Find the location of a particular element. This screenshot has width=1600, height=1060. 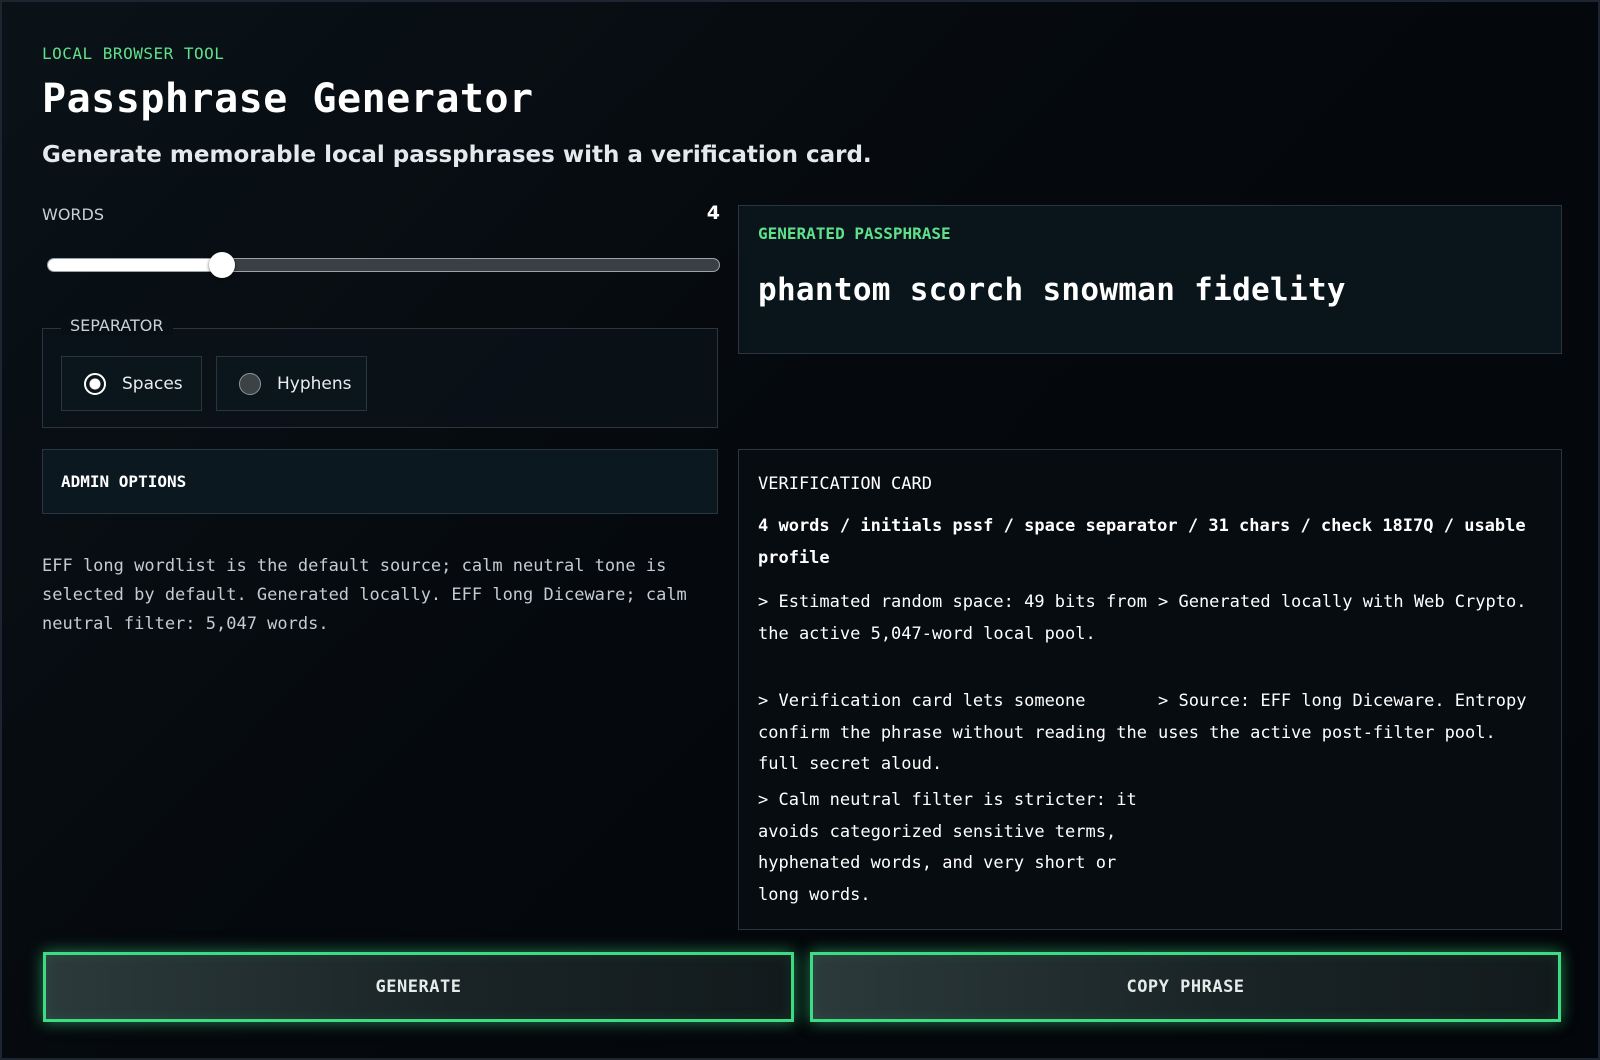

words-slider-thumb is located at coordinates (222, 265).